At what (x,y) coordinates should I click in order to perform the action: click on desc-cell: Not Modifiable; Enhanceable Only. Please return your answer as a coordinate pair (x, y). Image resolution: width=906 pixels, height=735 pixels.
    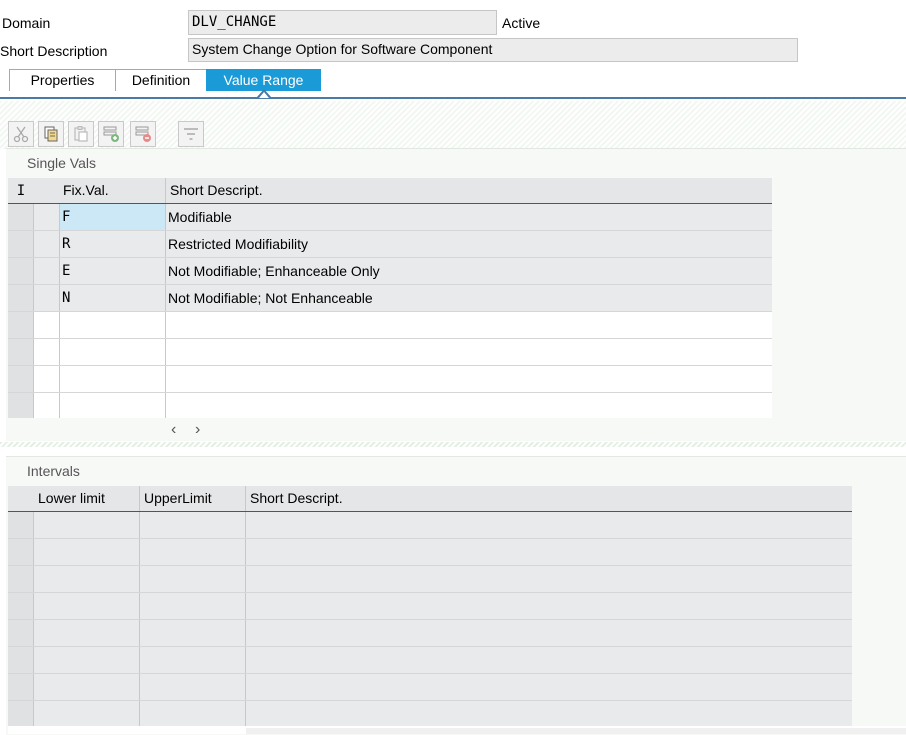
    Looking at the image, I should click on (469, 271).